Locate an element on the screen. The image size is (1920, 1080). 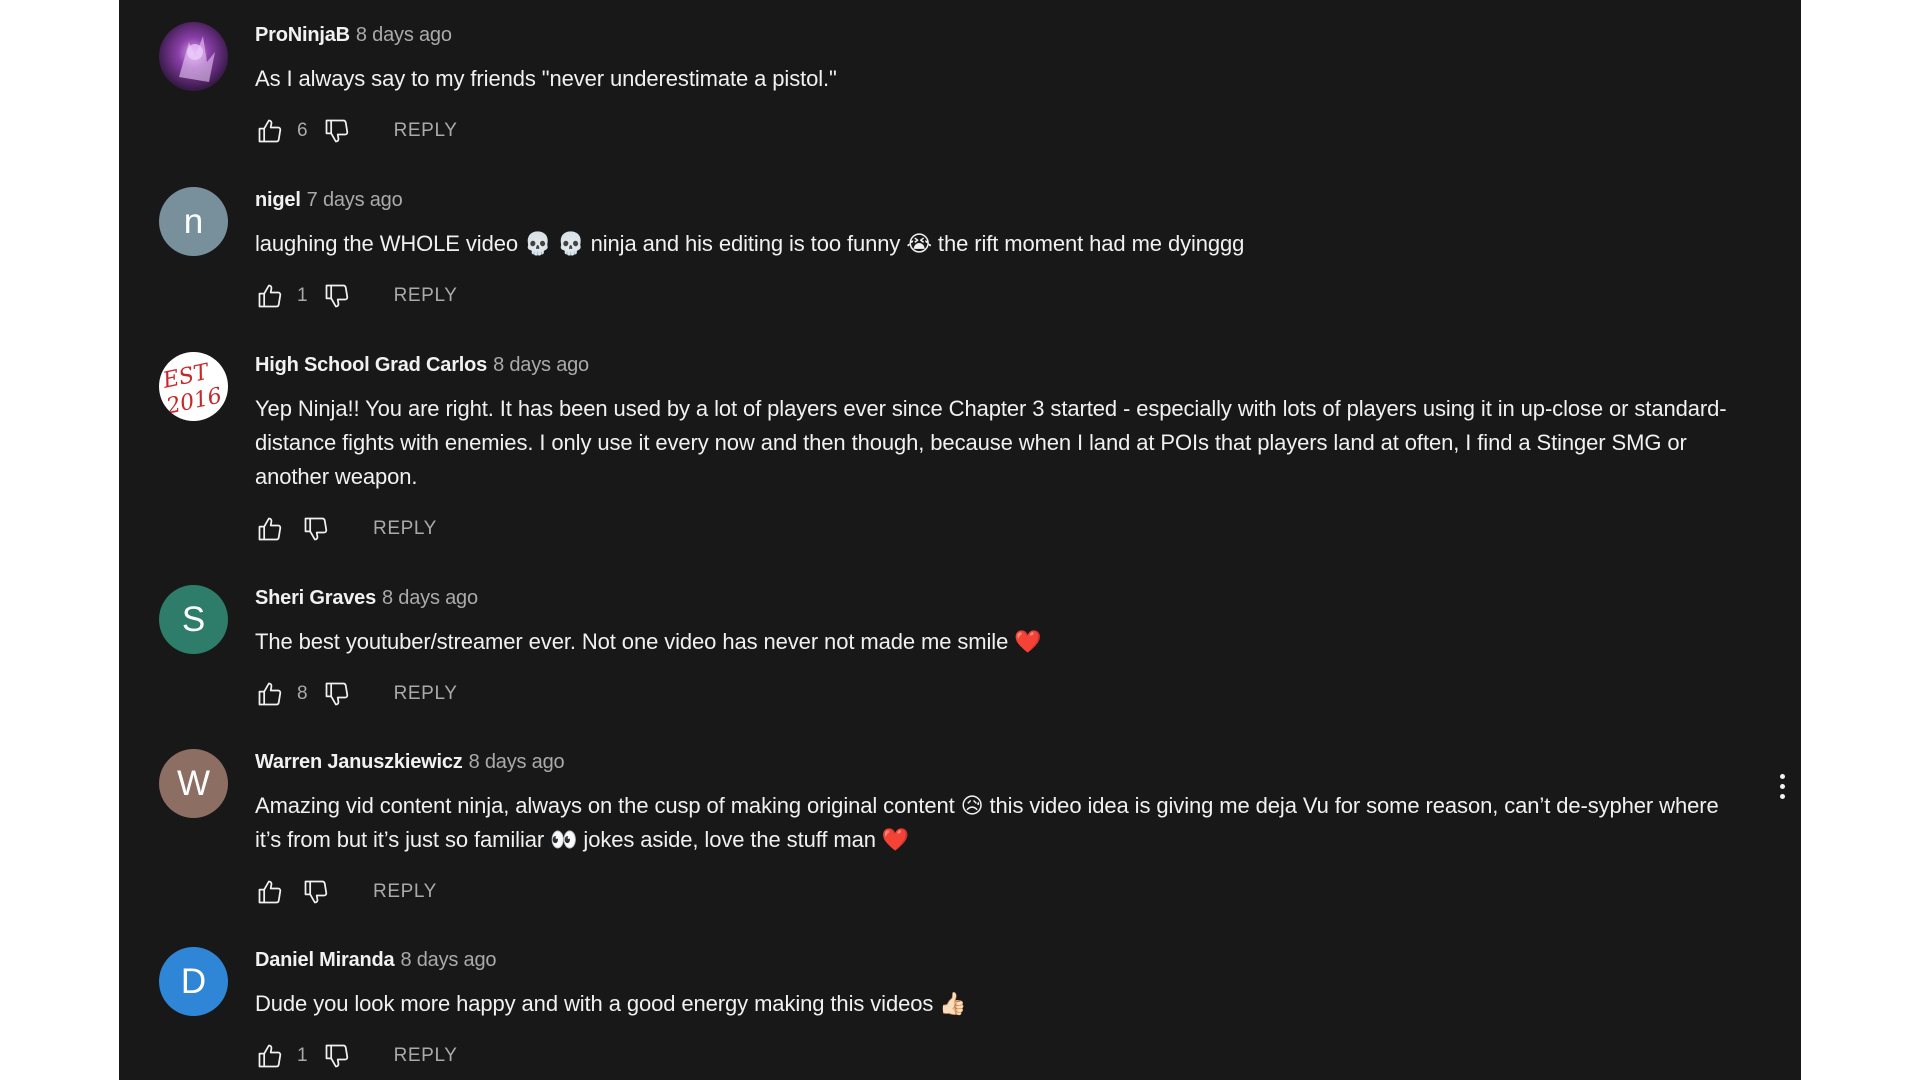
comment-header: High School Grad Carlos 8 days ago is located at coordinates (422, 365).